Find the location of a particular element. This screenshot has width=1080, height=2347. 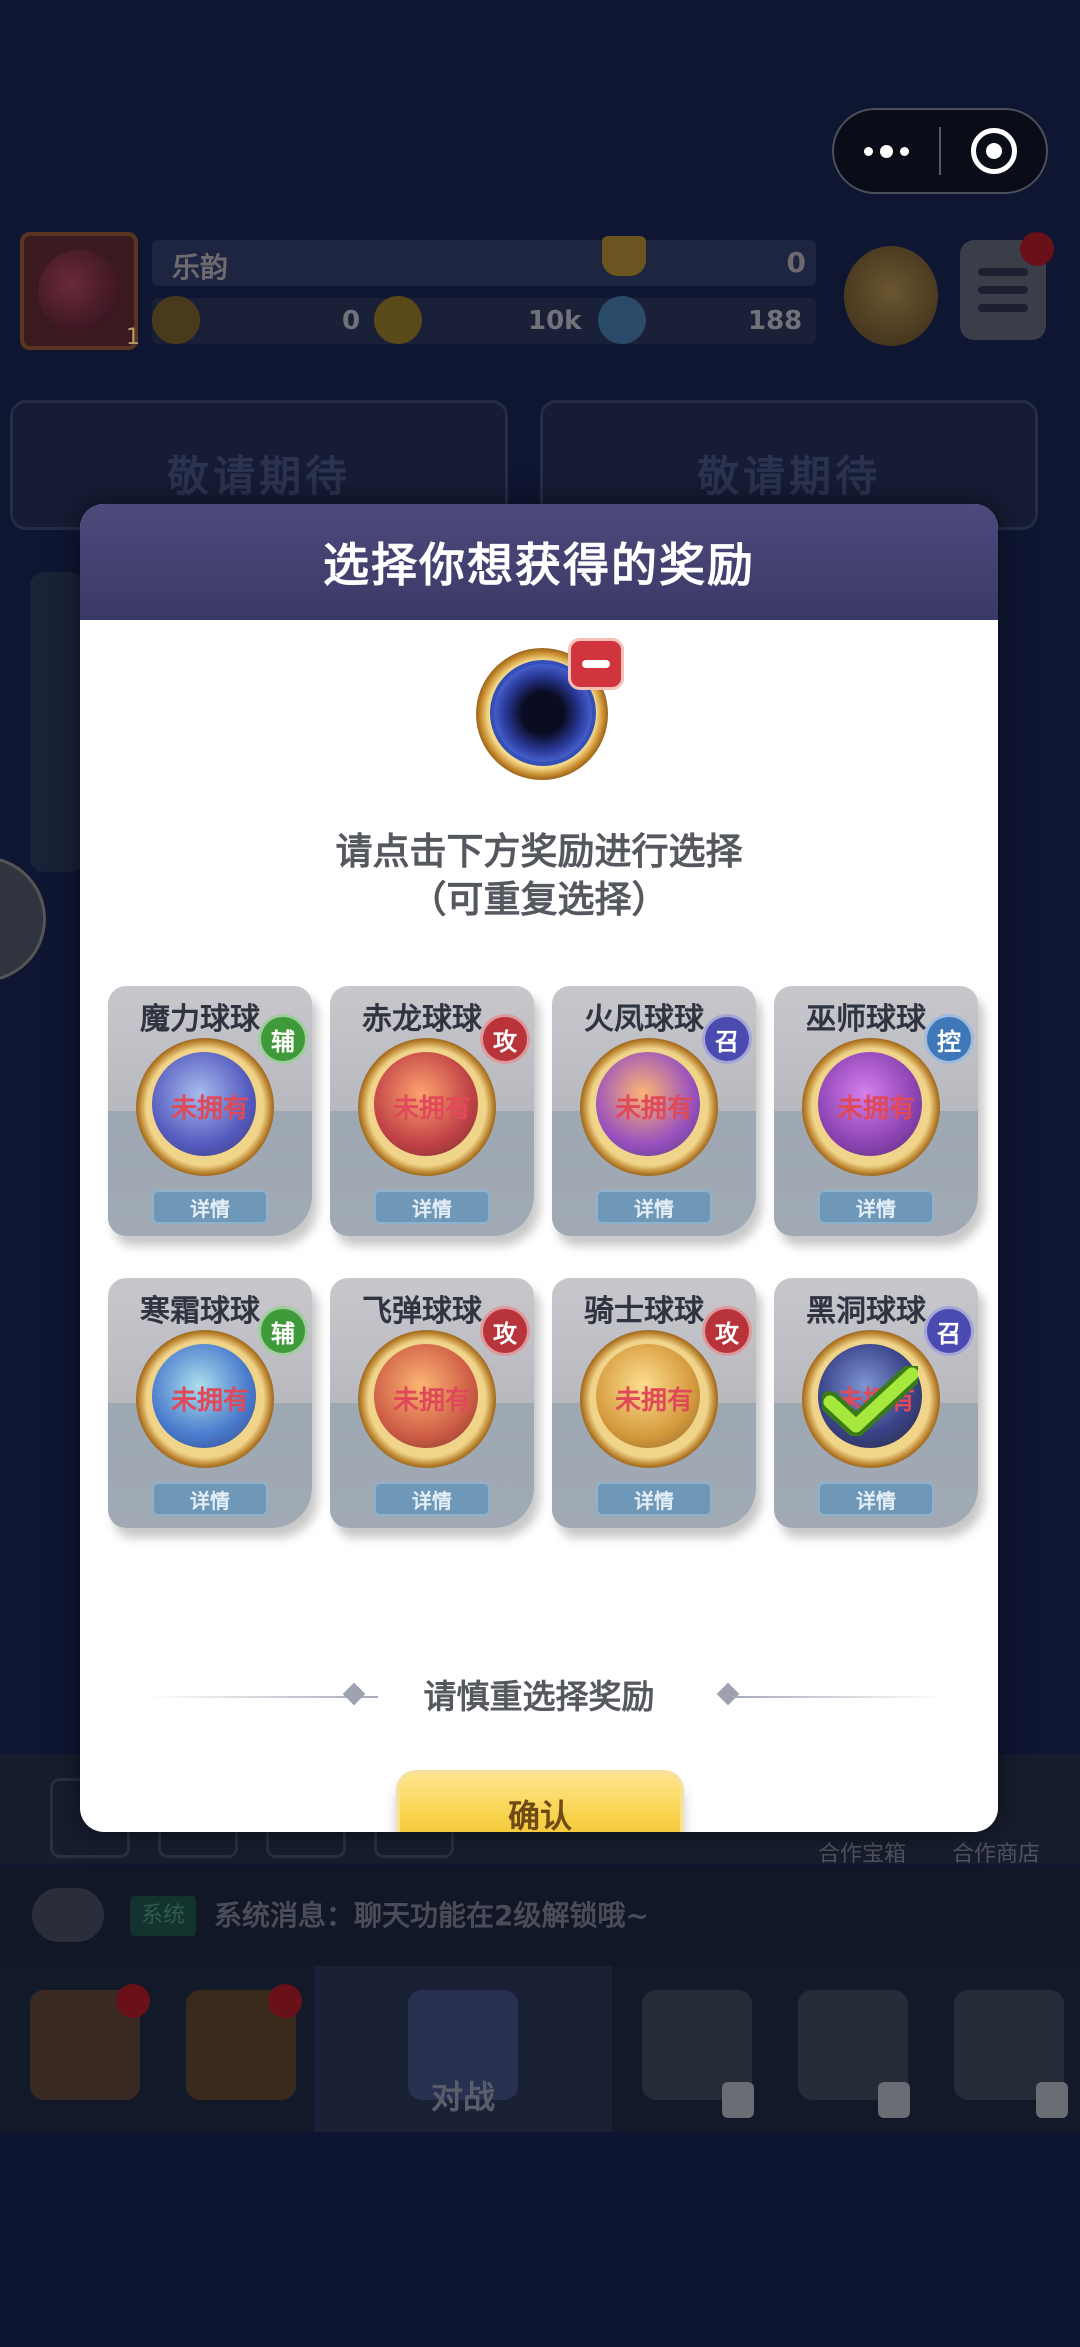

caution-text: 请慎重选择奖励 is located at coordinates (539, 1696).